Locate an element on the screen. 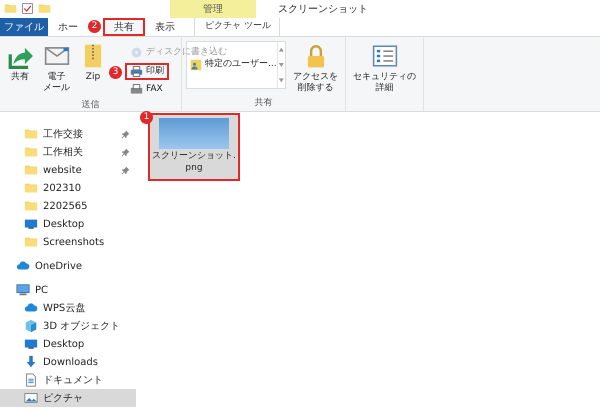  nav-item: 2202565 is located at coordinates (68, 206).